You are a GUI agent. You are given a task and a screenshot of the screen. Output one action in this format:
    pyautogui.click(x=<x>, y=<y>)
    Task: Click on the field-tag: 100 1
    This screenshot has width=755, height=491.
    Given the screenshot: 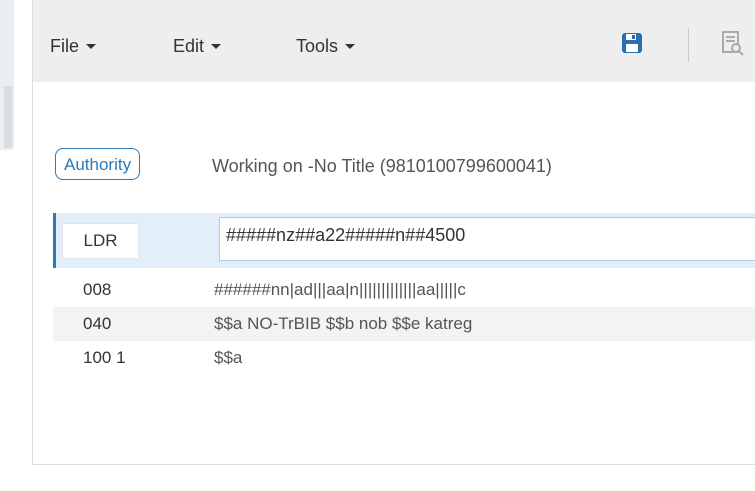 What is the action you would take?
    pyautogui.click(x=104, y=358)
    